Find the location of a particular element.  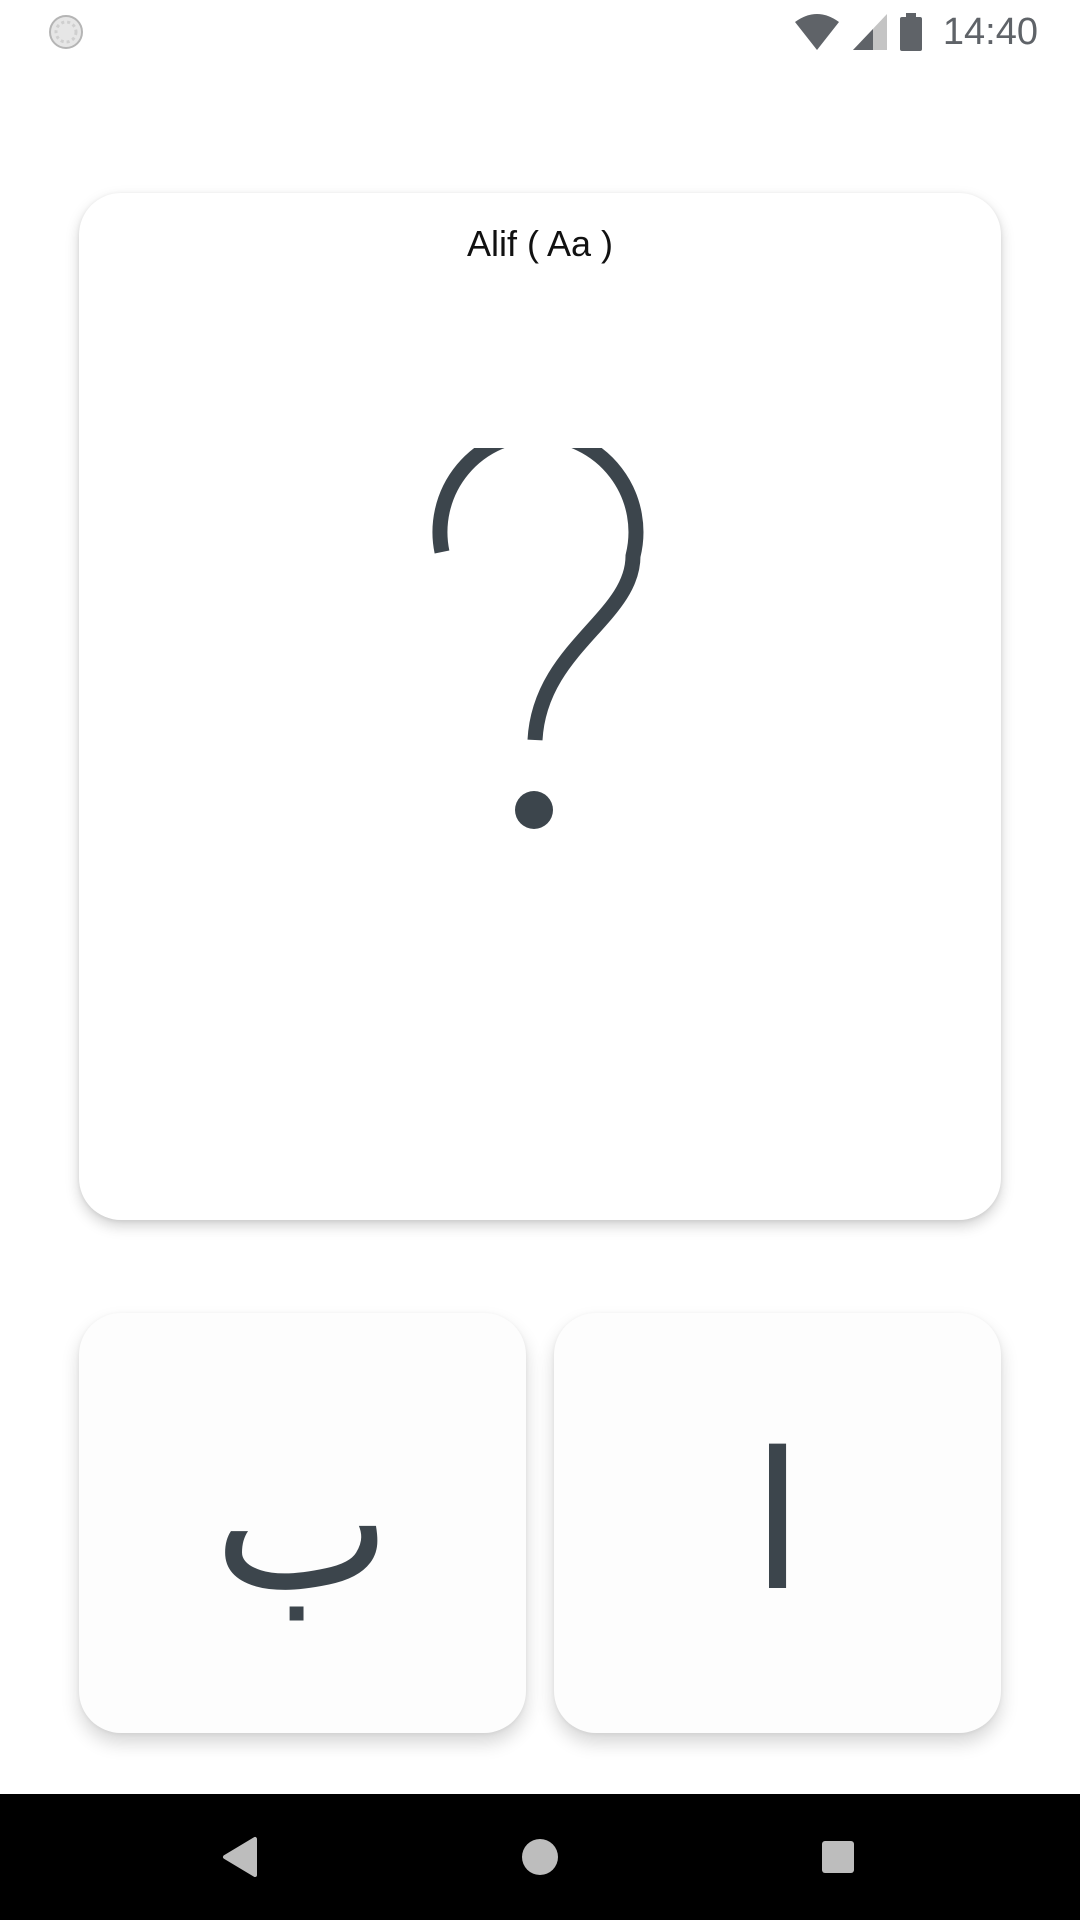

cell-signal-icon is located at coordinates (869, 32).